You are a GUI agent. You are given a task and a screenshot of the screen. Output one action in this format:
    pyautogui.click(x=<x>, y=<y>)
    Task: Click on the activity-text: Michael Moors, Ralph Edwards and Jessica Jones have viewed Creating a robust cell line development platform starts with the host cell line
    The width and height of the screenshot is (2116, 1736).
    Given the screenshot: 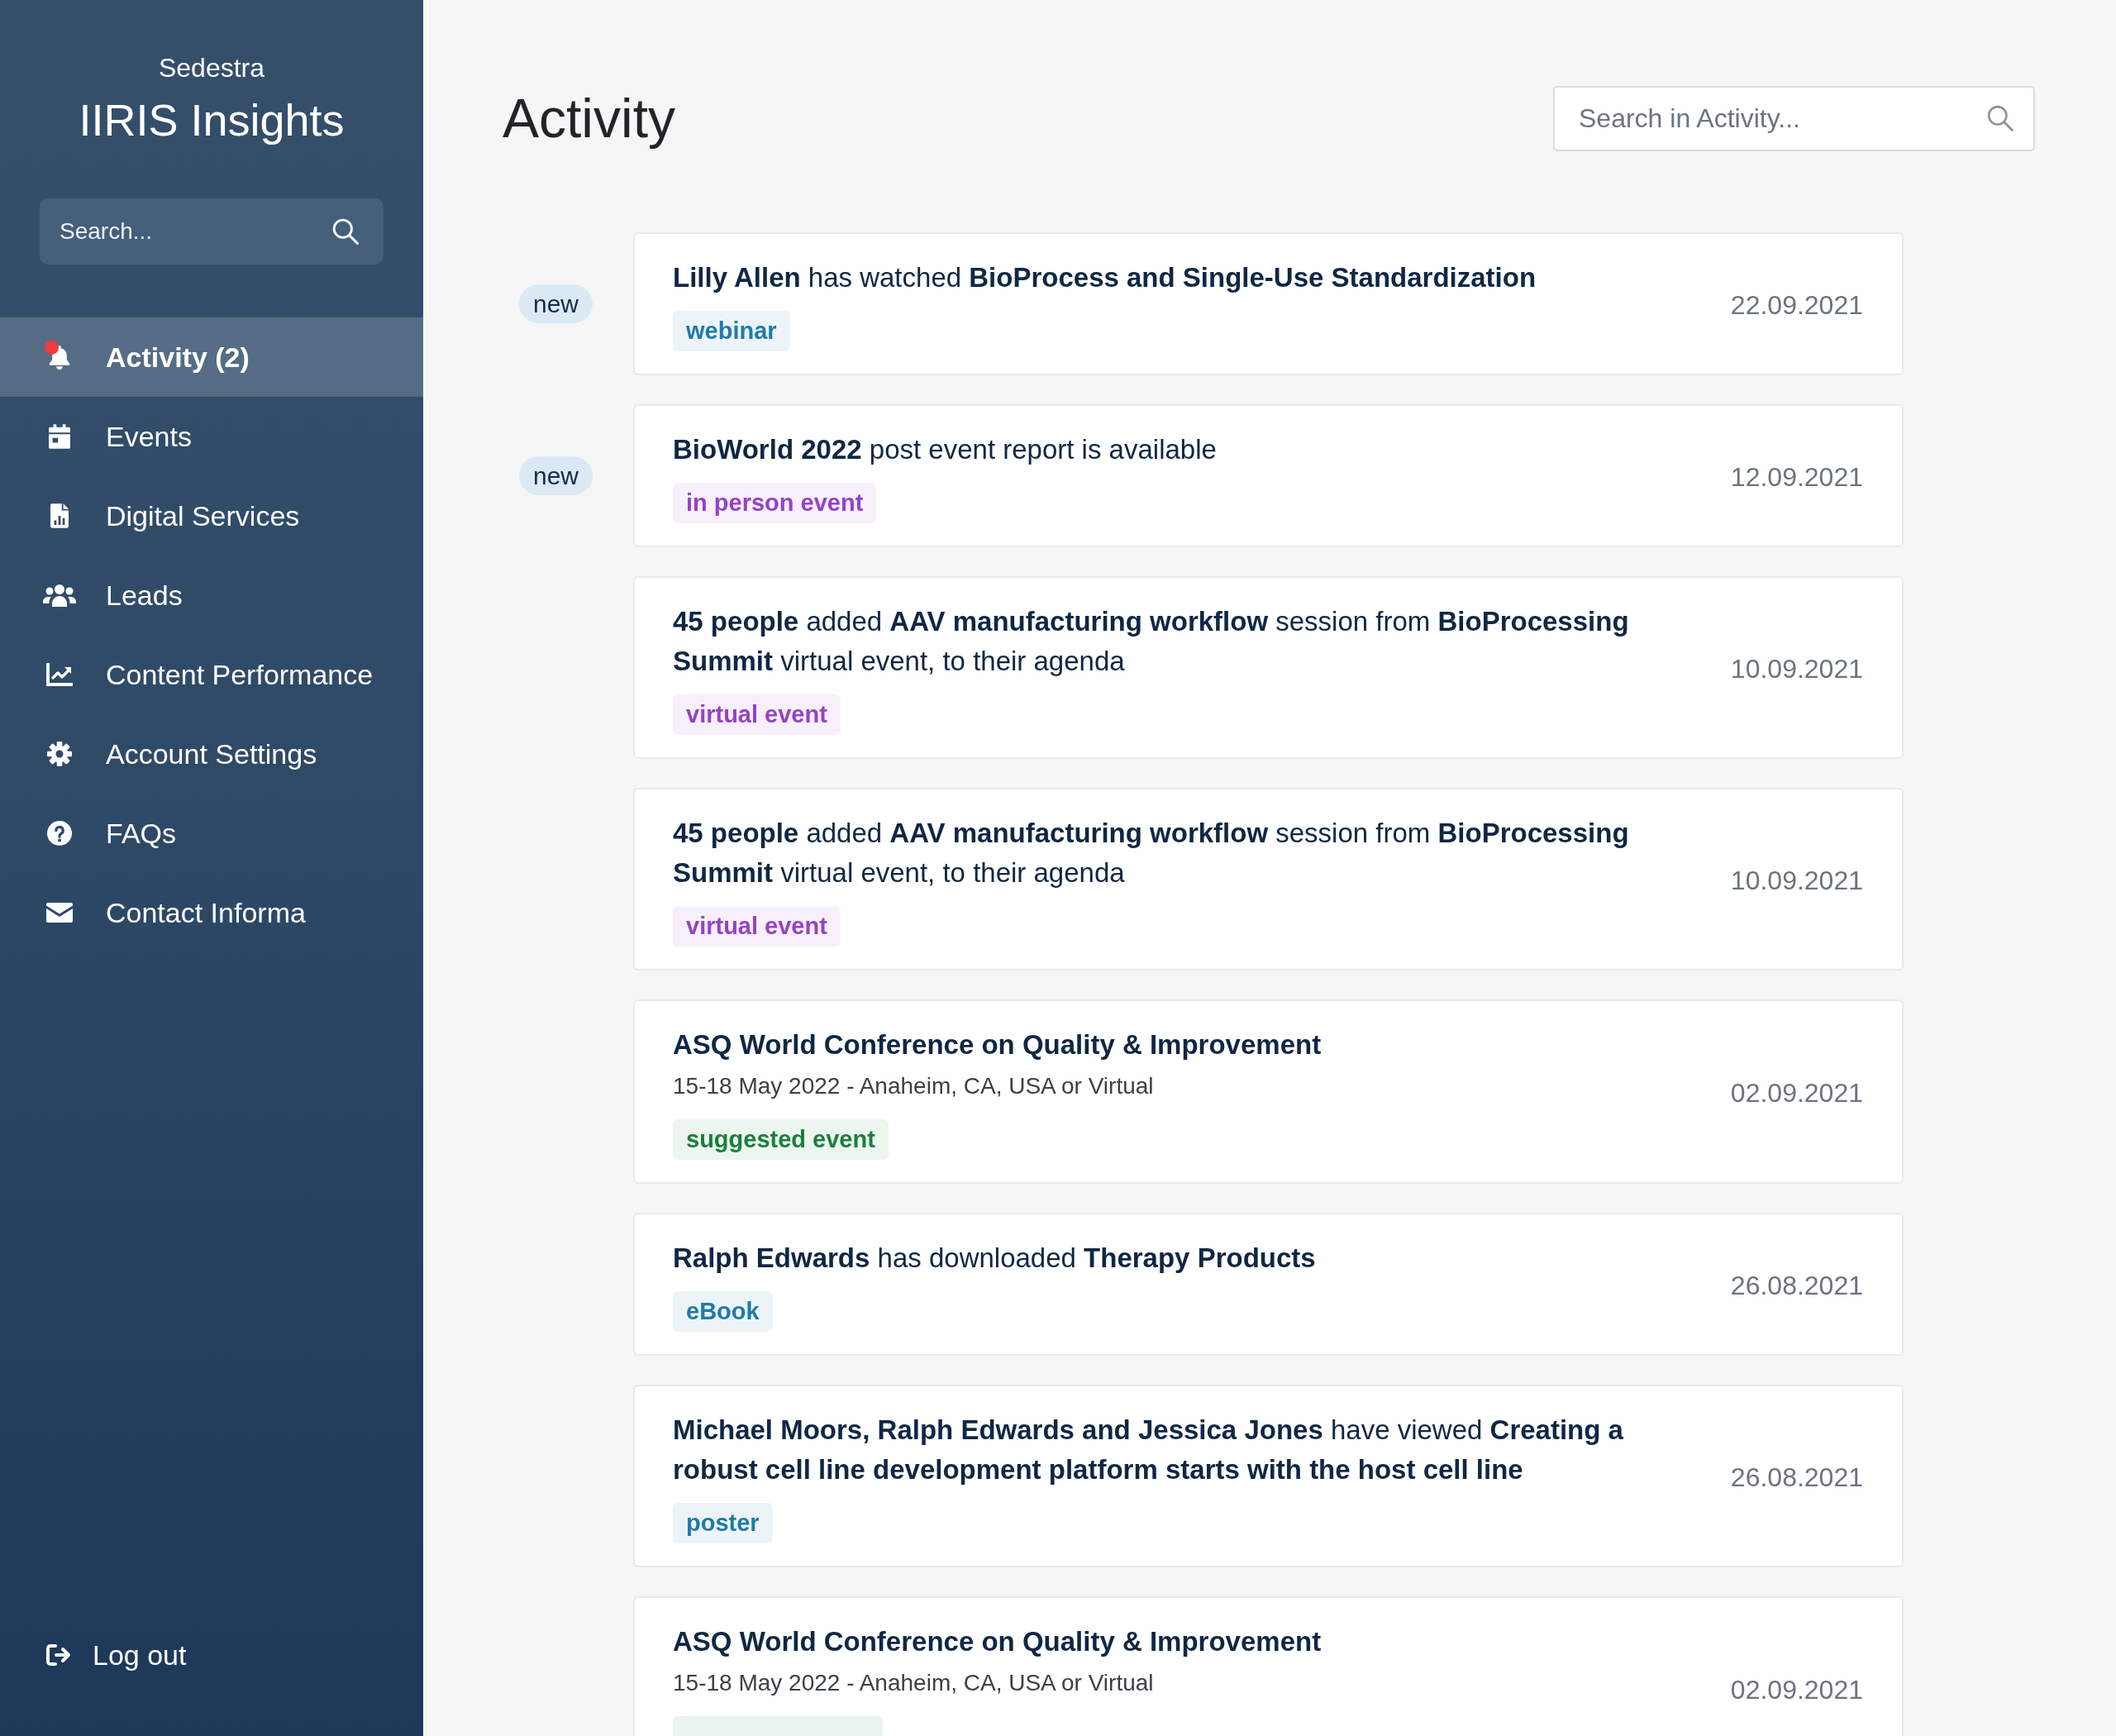 What is the action you would take?
    pyautogui.click(x=1148, y=1450)
    